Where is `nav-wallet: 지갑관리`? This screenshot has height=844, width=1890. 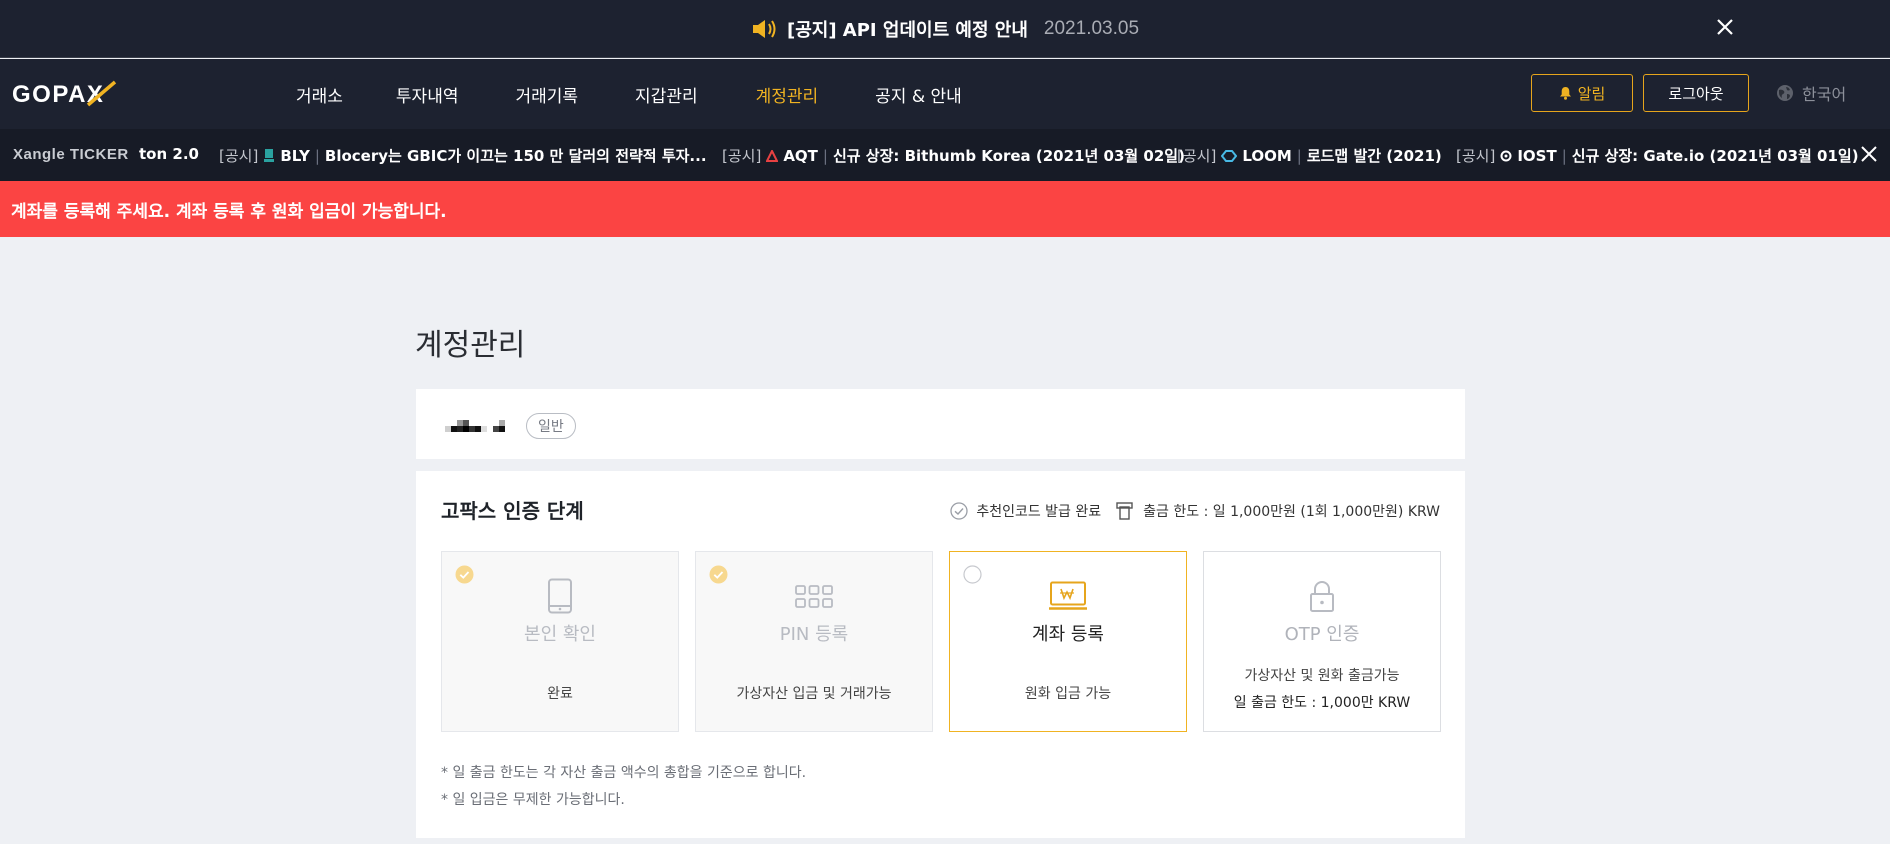
nav-wallet: 지갑관리 is located at coordinates (666, 94).